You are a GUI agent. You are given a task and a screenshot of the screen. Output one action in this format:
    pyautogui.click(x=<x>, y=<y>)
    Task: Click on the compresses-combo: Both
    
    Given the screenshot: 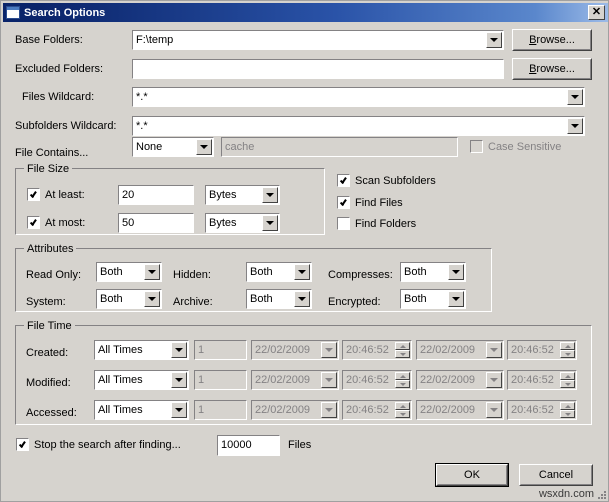 What is the action you would take?
    pyautogui.click(x=433, y=272)
    